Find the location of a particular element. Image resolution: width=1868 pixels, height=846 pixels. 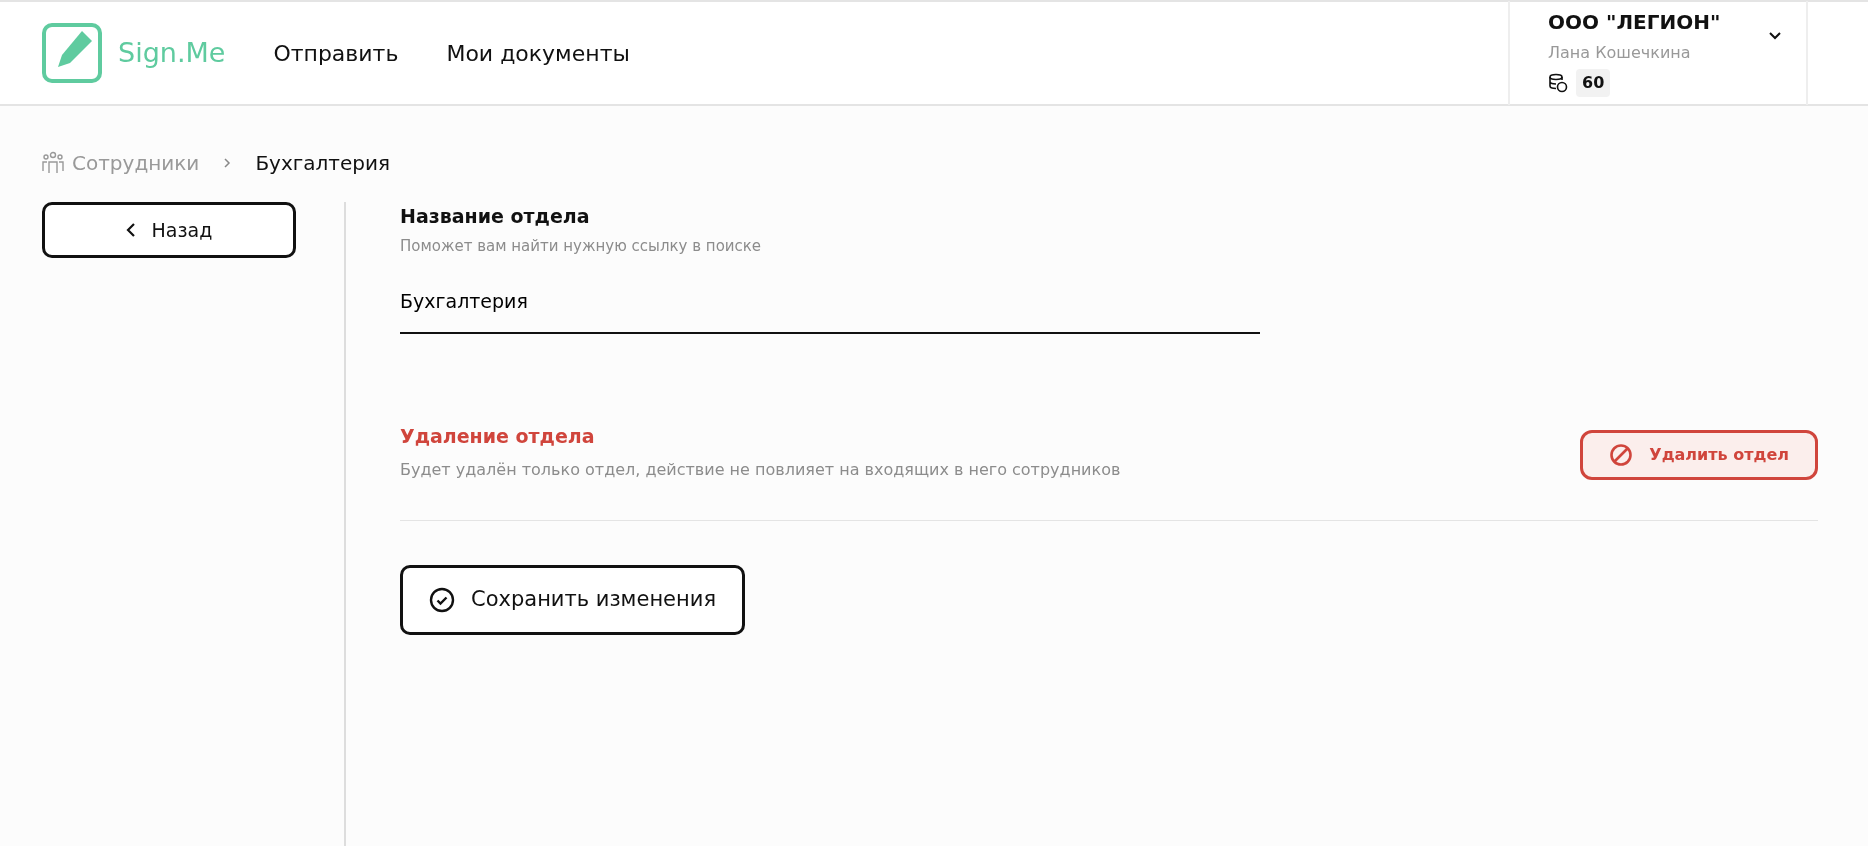

section-hint: Поможет вам найти нужную ссылку в поиске is located at coordinates (581, 246).